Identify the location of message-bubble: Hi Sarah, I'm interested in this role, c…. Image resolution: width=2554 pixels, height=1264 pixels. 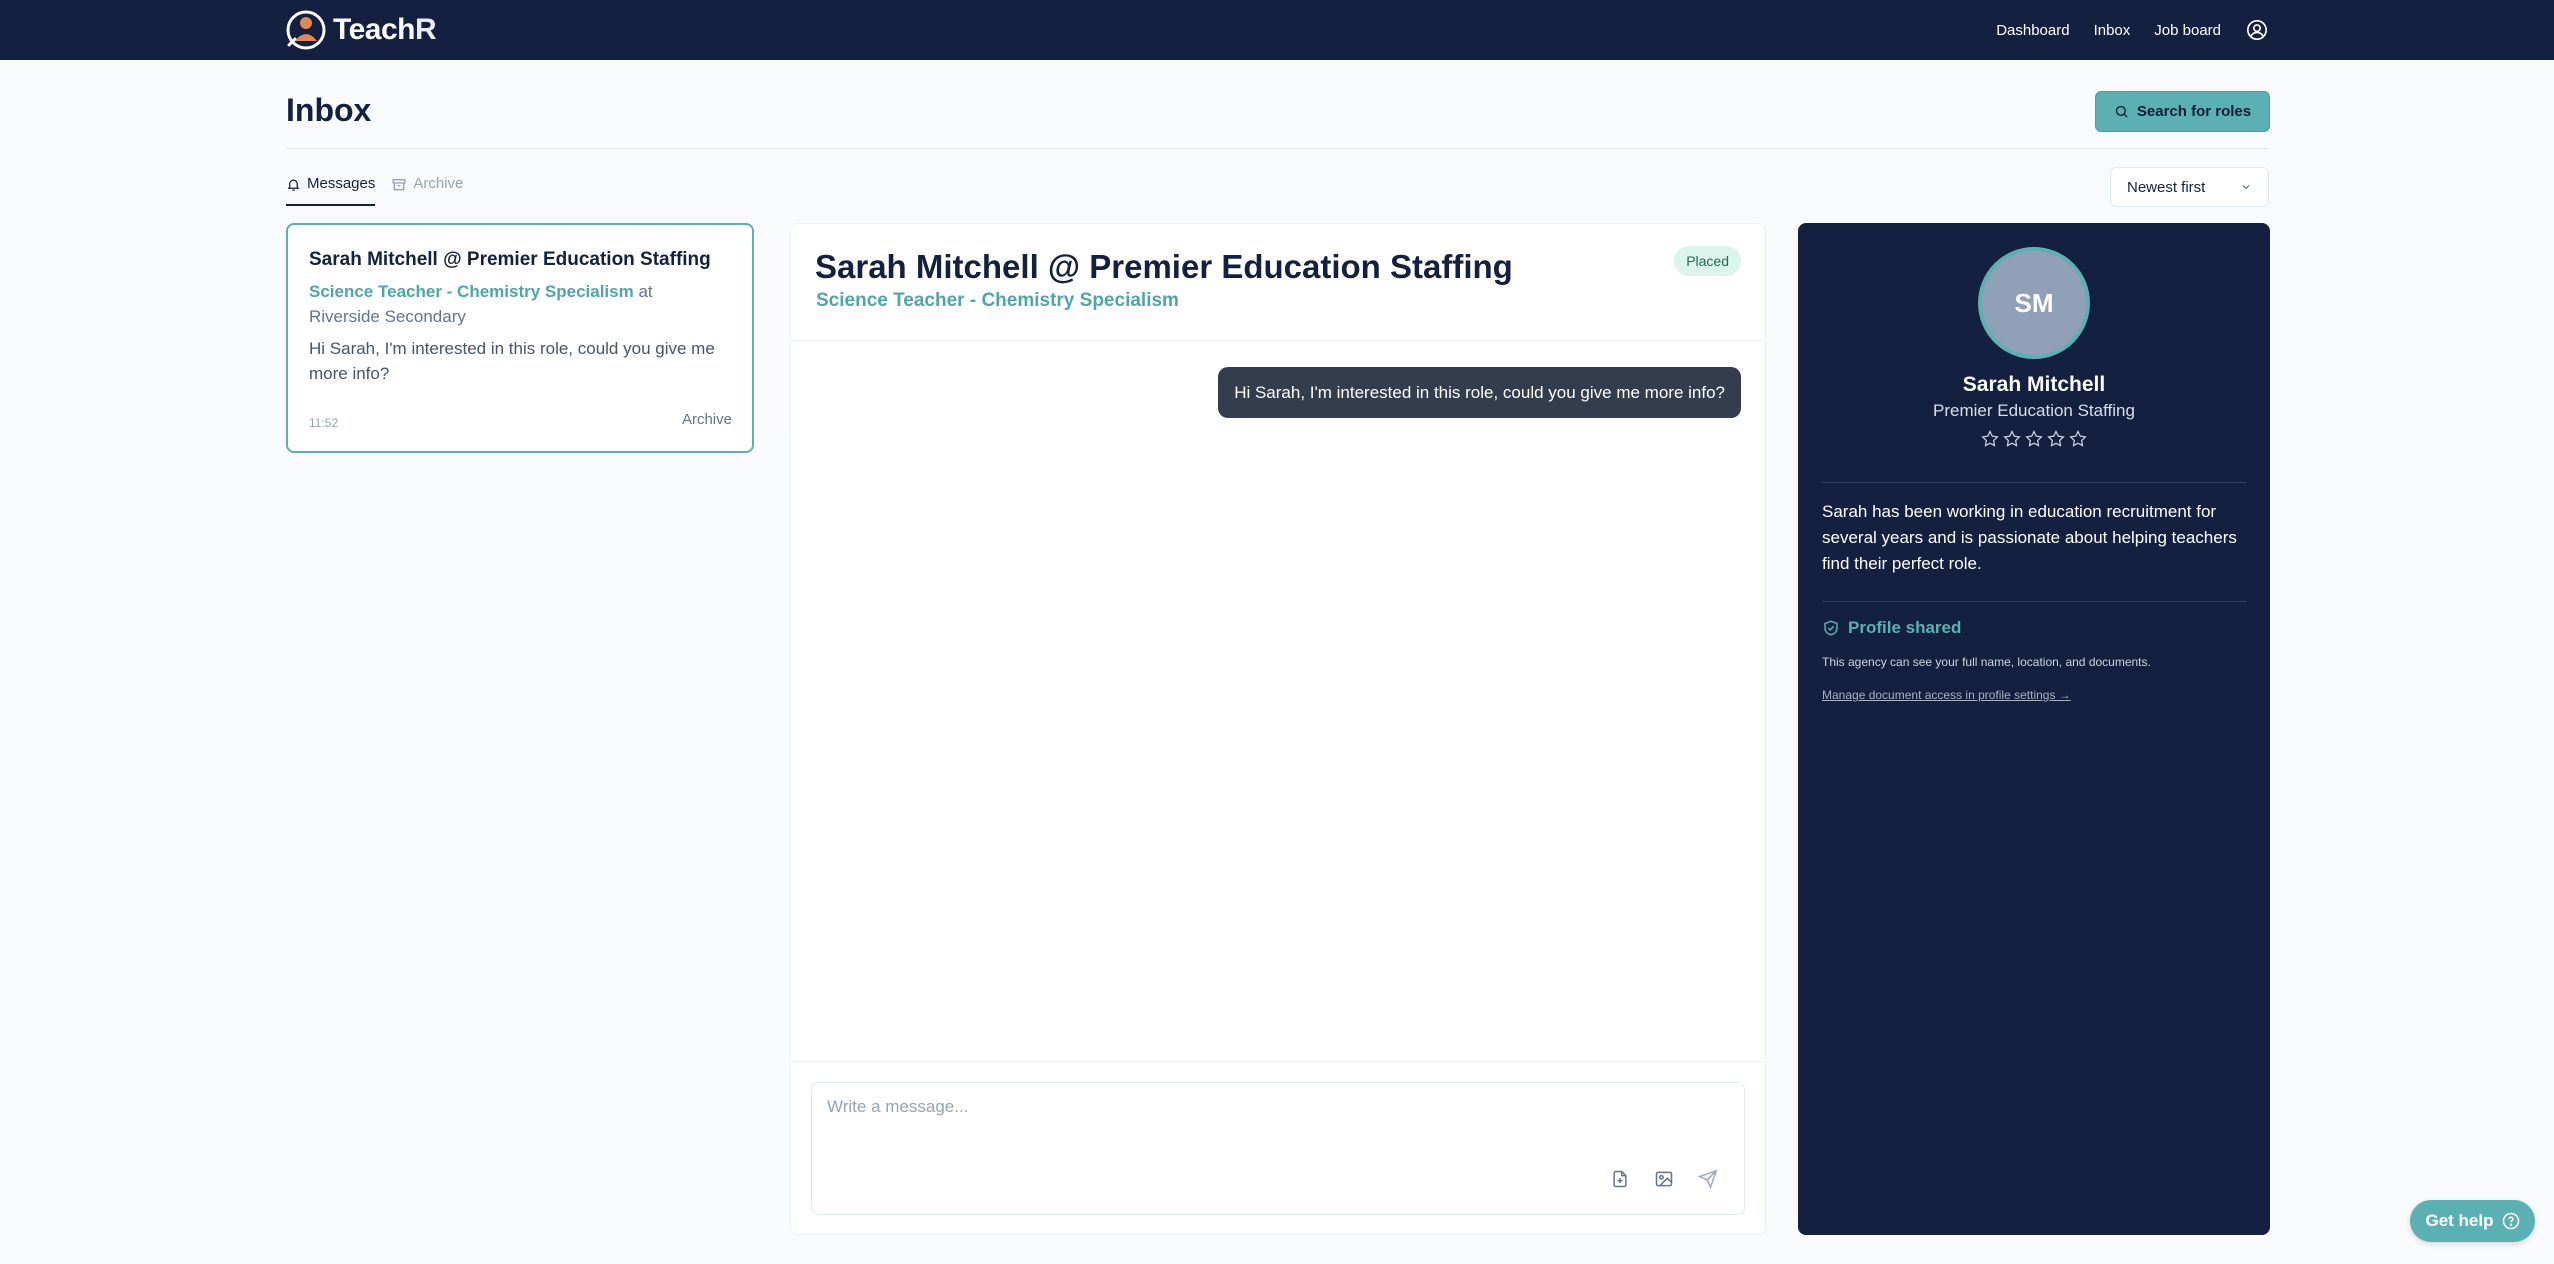
(1479, 392).